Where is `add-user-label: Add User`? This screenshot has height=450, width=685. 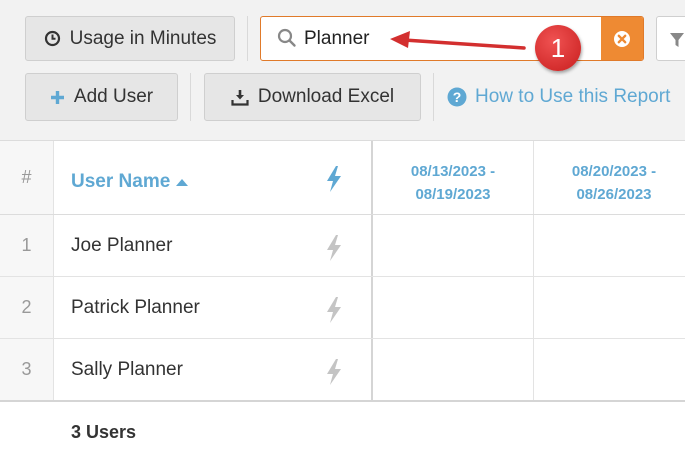
add-user-label: Add User is located at coordinates (113, 96).